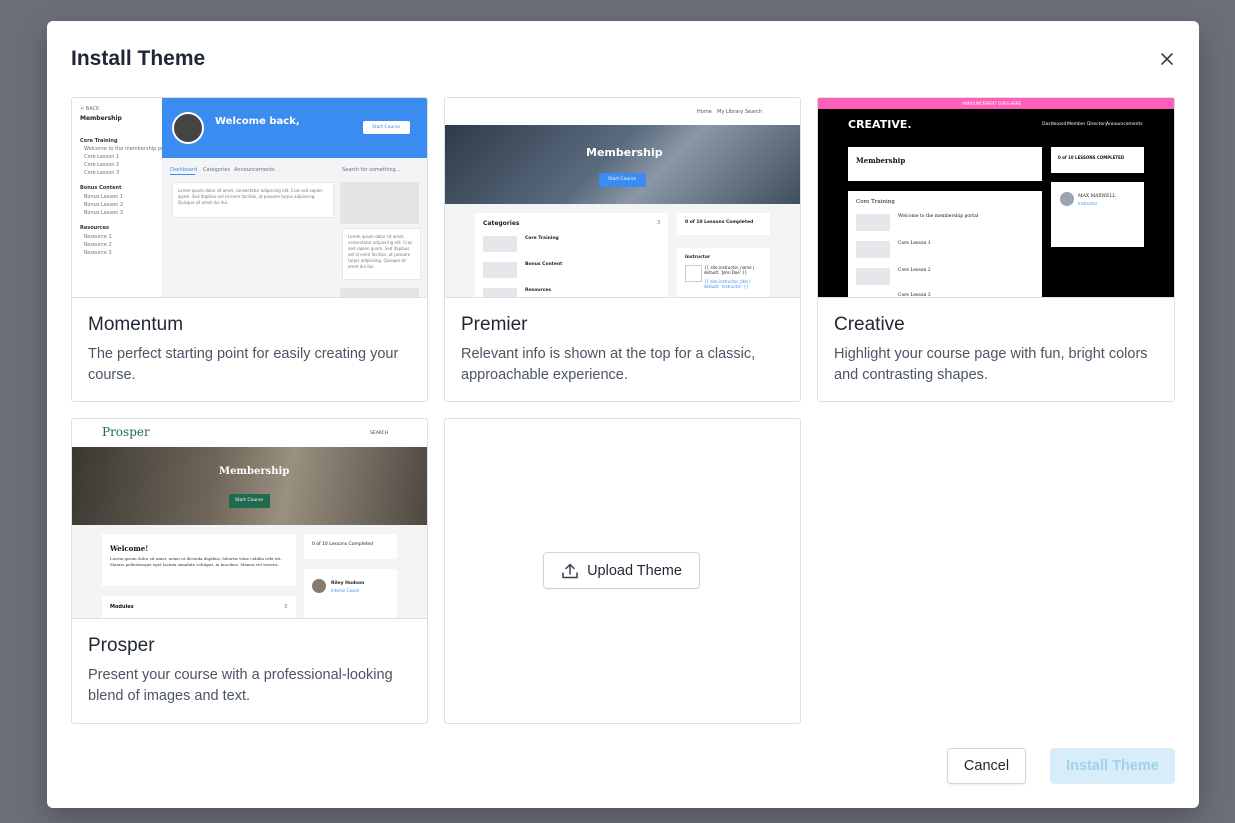 This screenshot has height=823, width=1235. Describe the element at coordinates (1088, 203) in the screenshot. I see `preview-instructor-role: Instructor` at that location.